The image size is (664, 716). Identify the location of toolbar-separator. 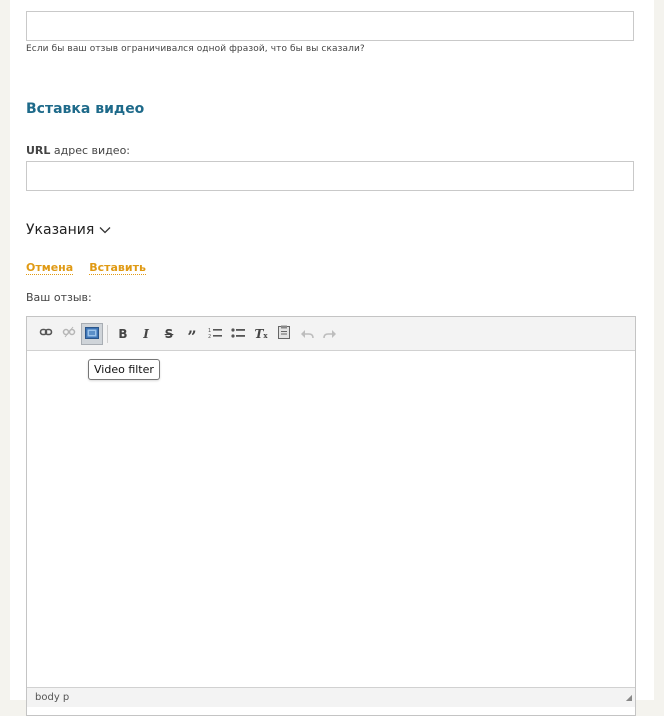
(107, 333).